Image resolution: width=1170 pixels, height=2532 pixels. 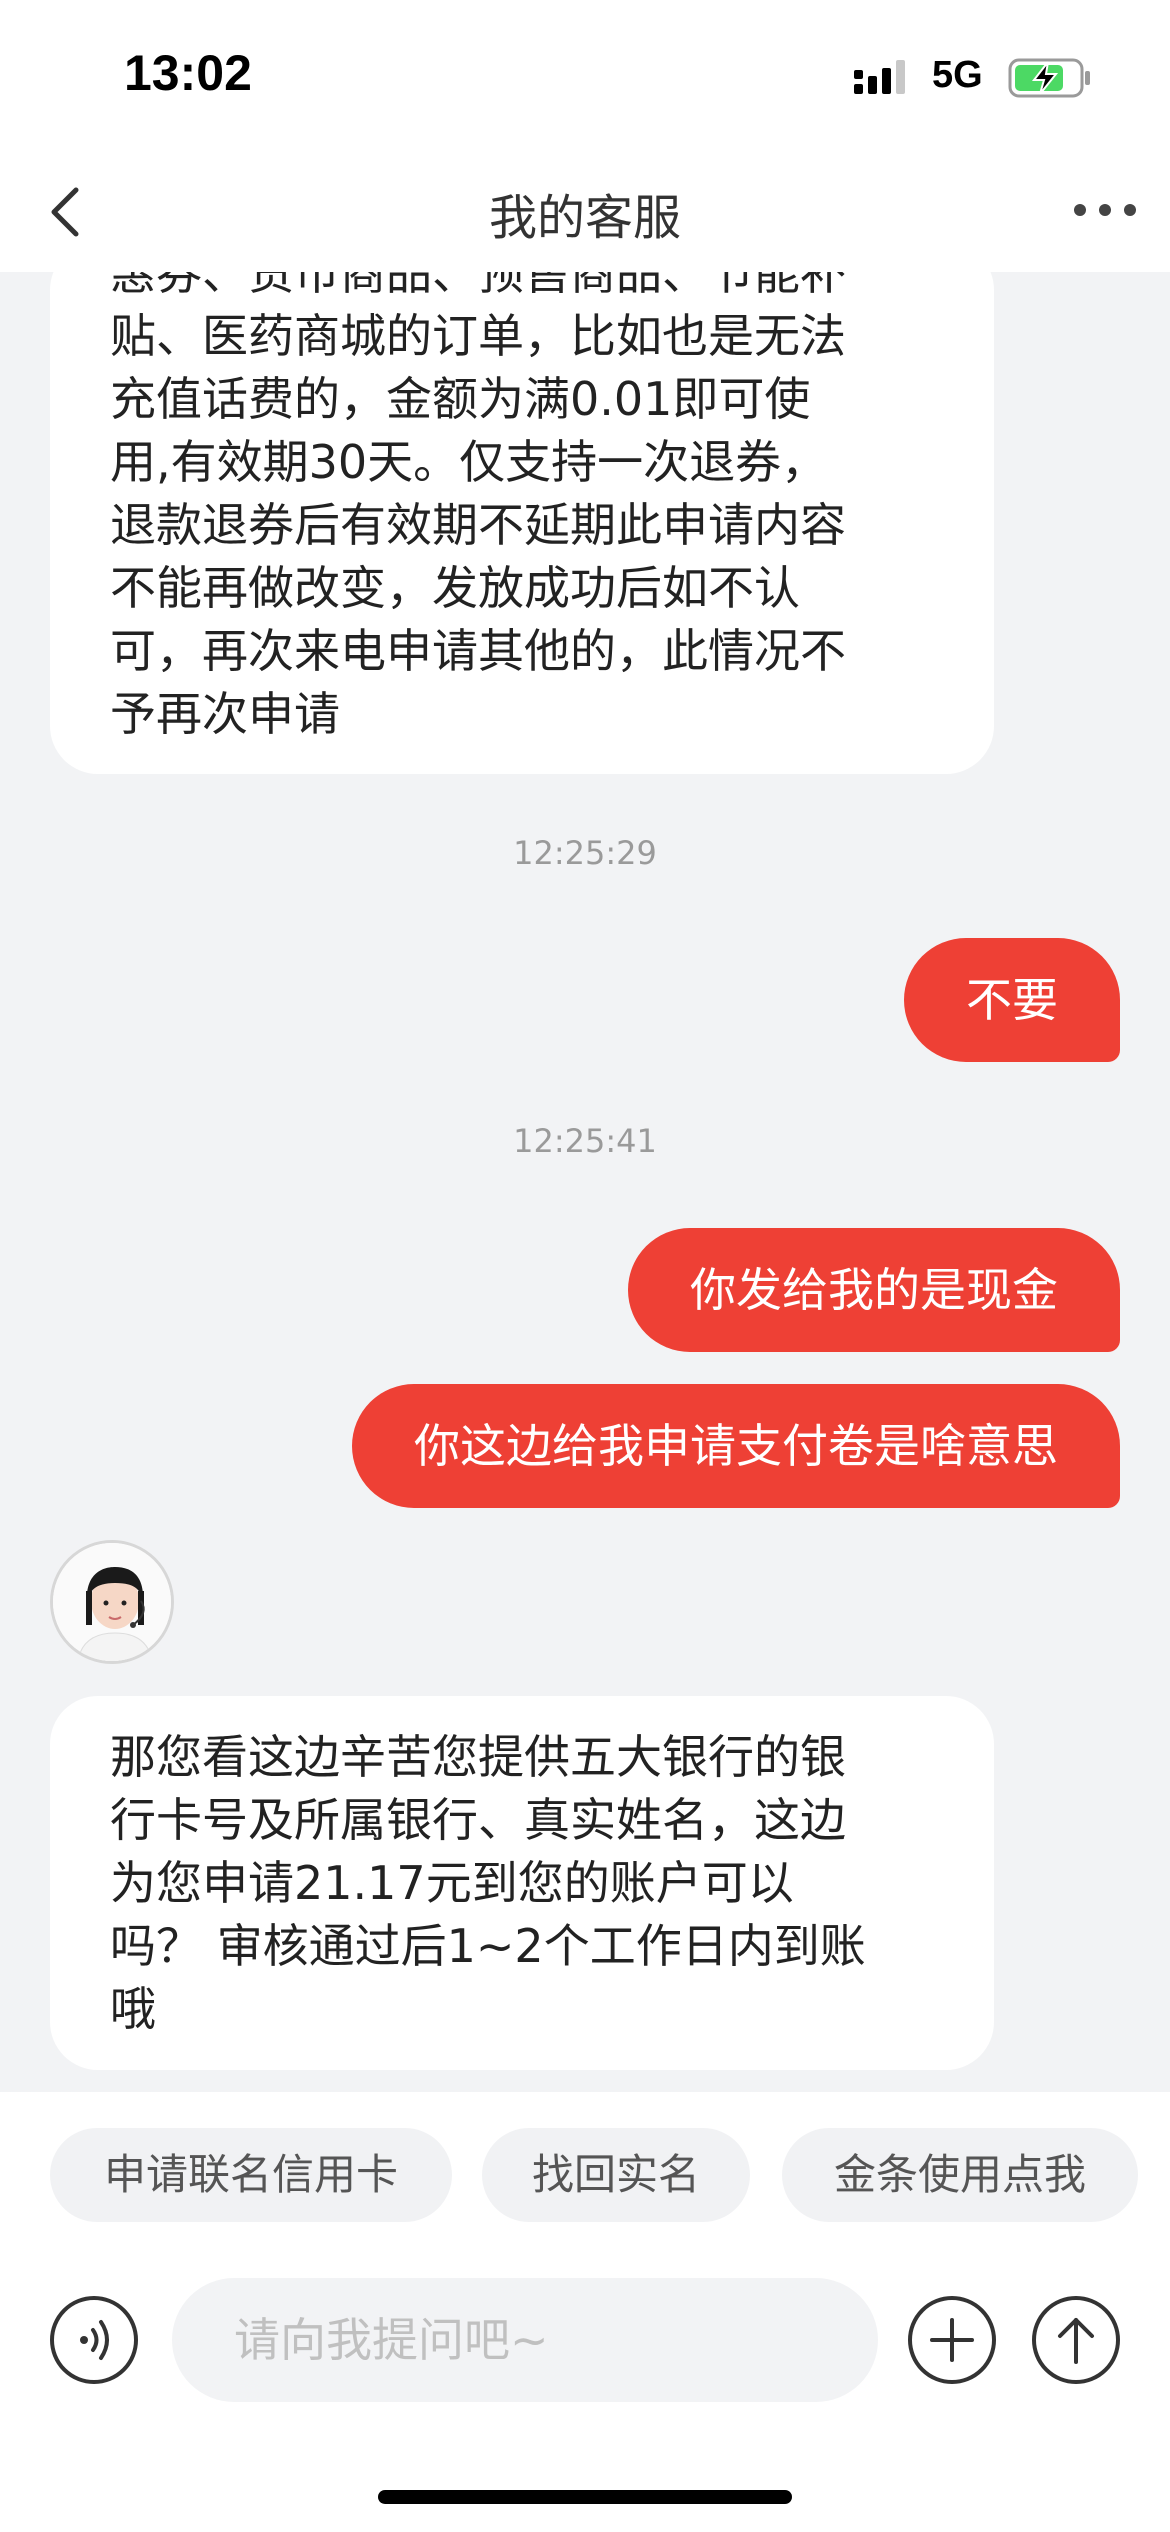 What do you see at coordinates (133, 2009) in the screenshot?
I see `message-line: 哦` at bounding box center [133, 2009].